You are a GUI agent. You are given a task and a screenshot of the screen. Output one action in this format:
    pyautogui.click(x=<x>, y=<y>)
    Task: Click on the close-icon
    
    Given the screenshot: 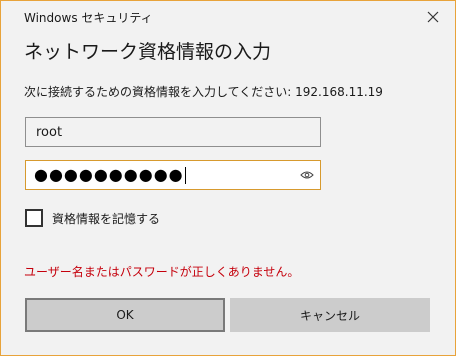 What is the action you would take?
    pyautogui.click(x=433, y=17)
    